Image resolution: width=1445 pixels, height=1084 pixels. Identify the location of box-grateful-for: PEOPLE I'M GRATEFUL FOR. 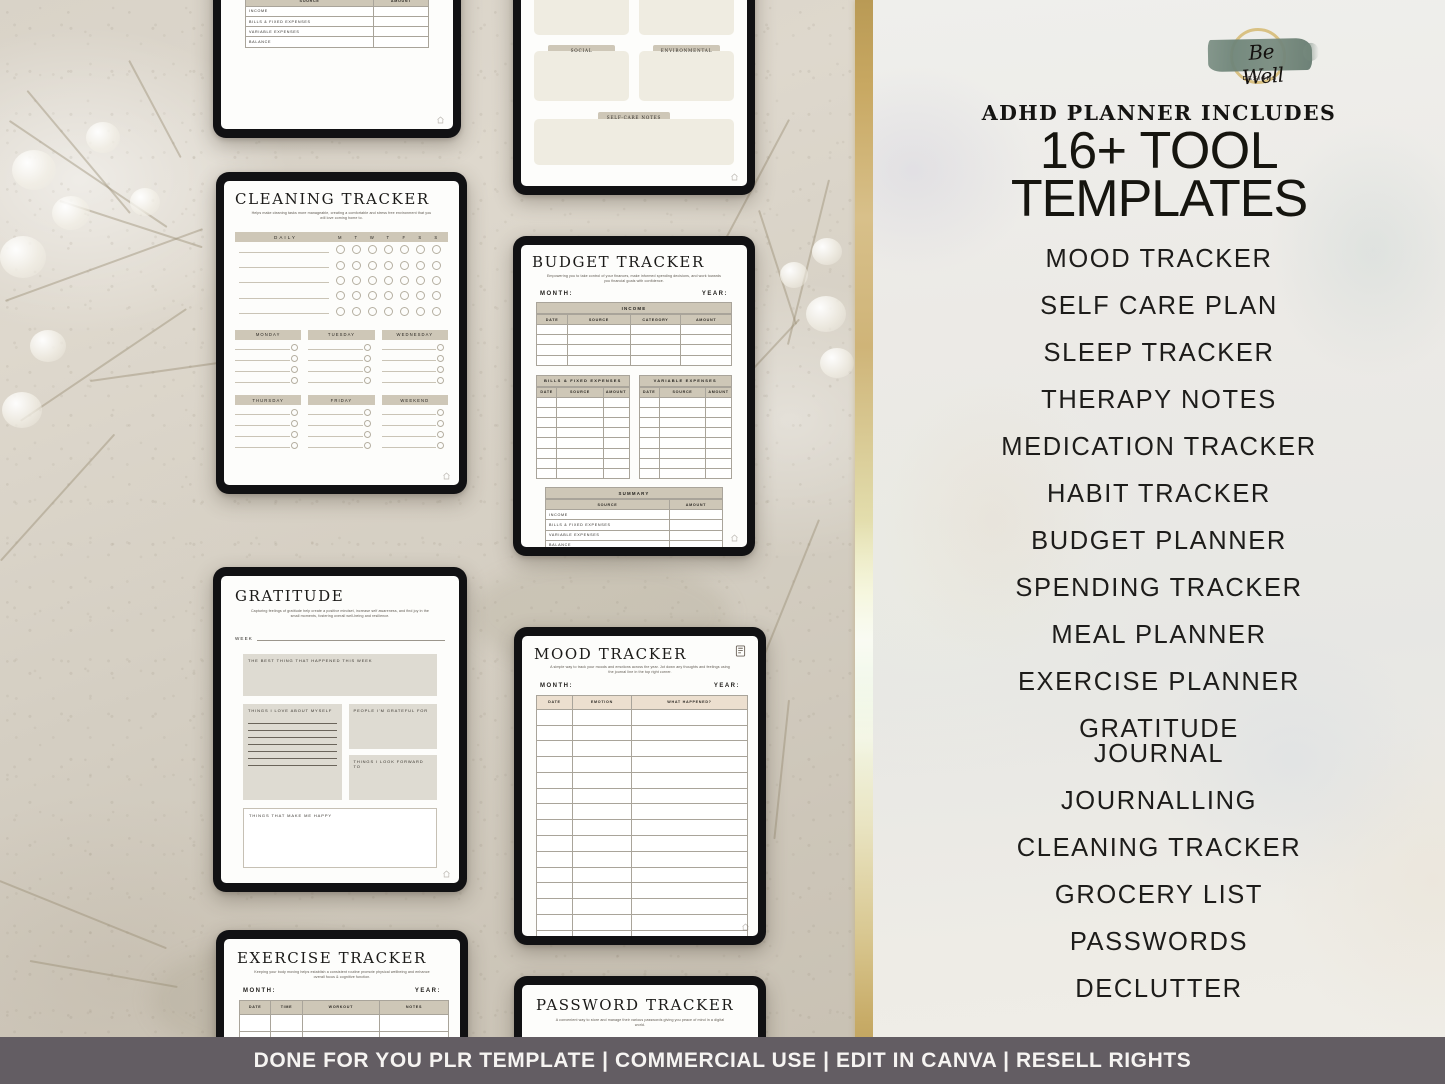
(392, 726).